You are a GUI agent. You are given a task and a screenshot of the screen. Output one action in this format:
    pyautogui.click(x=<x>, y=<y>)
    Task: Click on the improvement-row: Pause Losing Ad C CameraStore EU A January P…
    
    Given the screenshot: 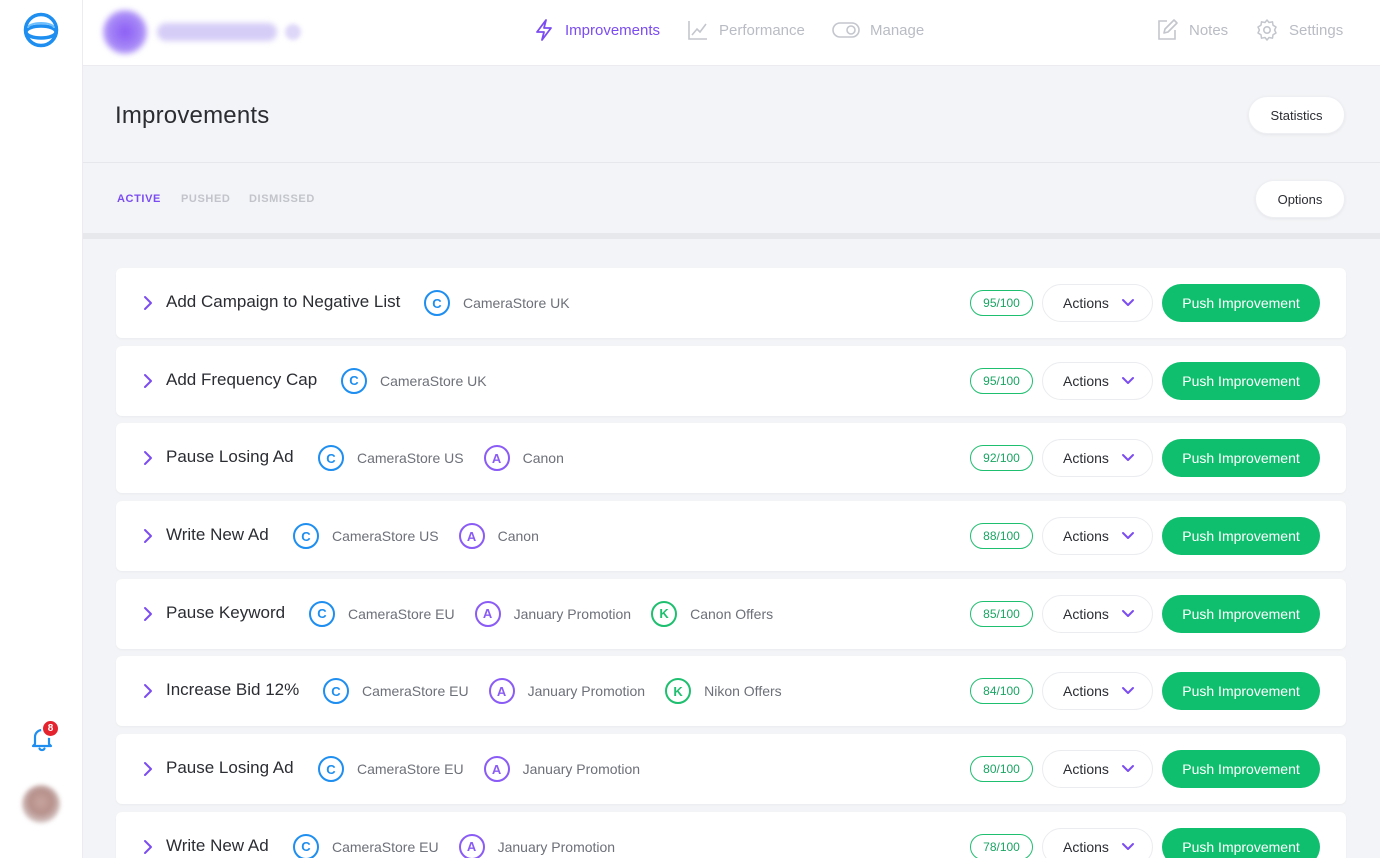 What is the action you would take?
    pyautogui.click(x=731, y=769)
    